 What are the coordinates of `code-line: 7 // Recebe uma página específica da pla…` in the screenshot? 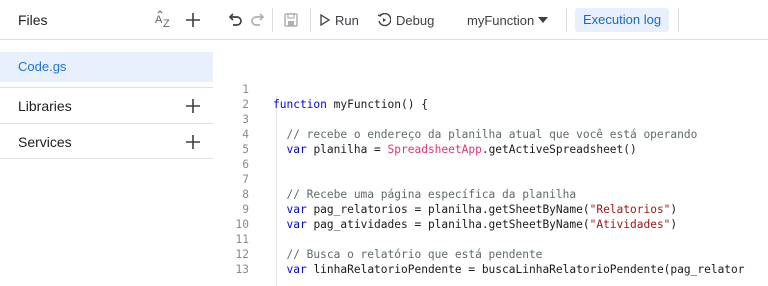 It's located at (490, 179).